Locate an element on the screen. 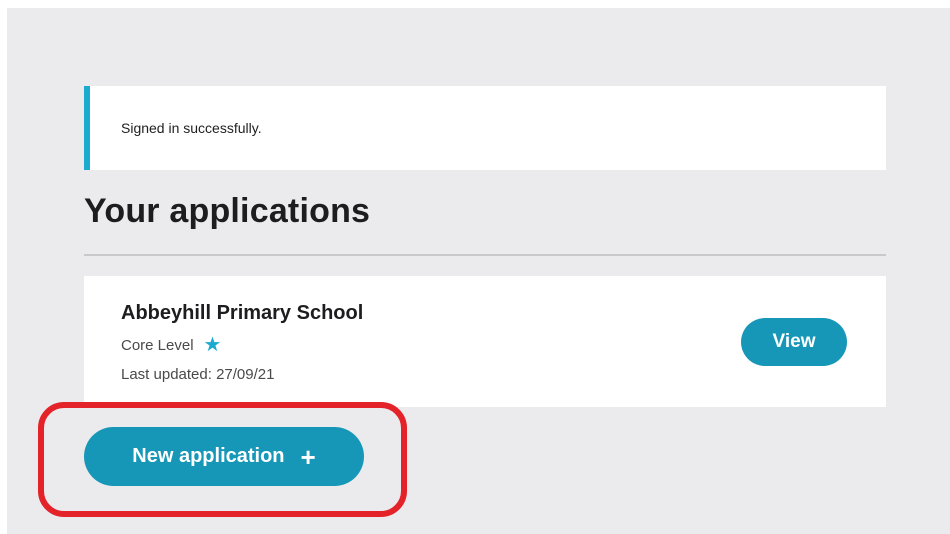 Image resolution: width=950 pixels, height=534 pixels. flash-message-text: Signed in successfully. is located at coordinates (191, 128).